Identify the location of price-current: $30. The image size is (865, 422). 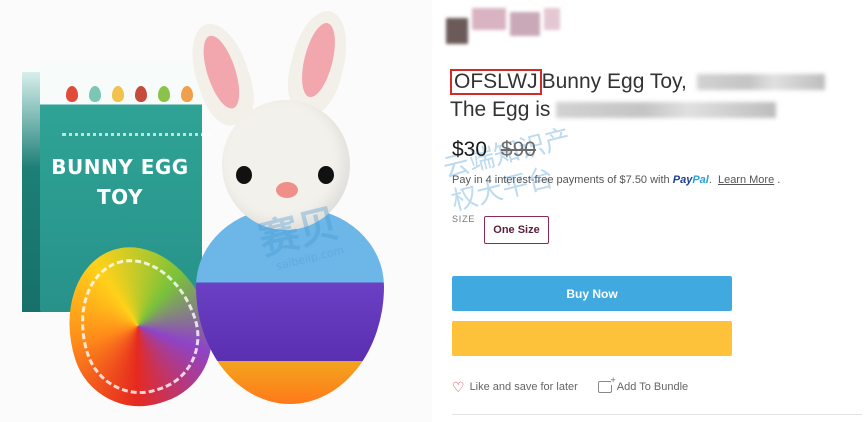
(470, 149).